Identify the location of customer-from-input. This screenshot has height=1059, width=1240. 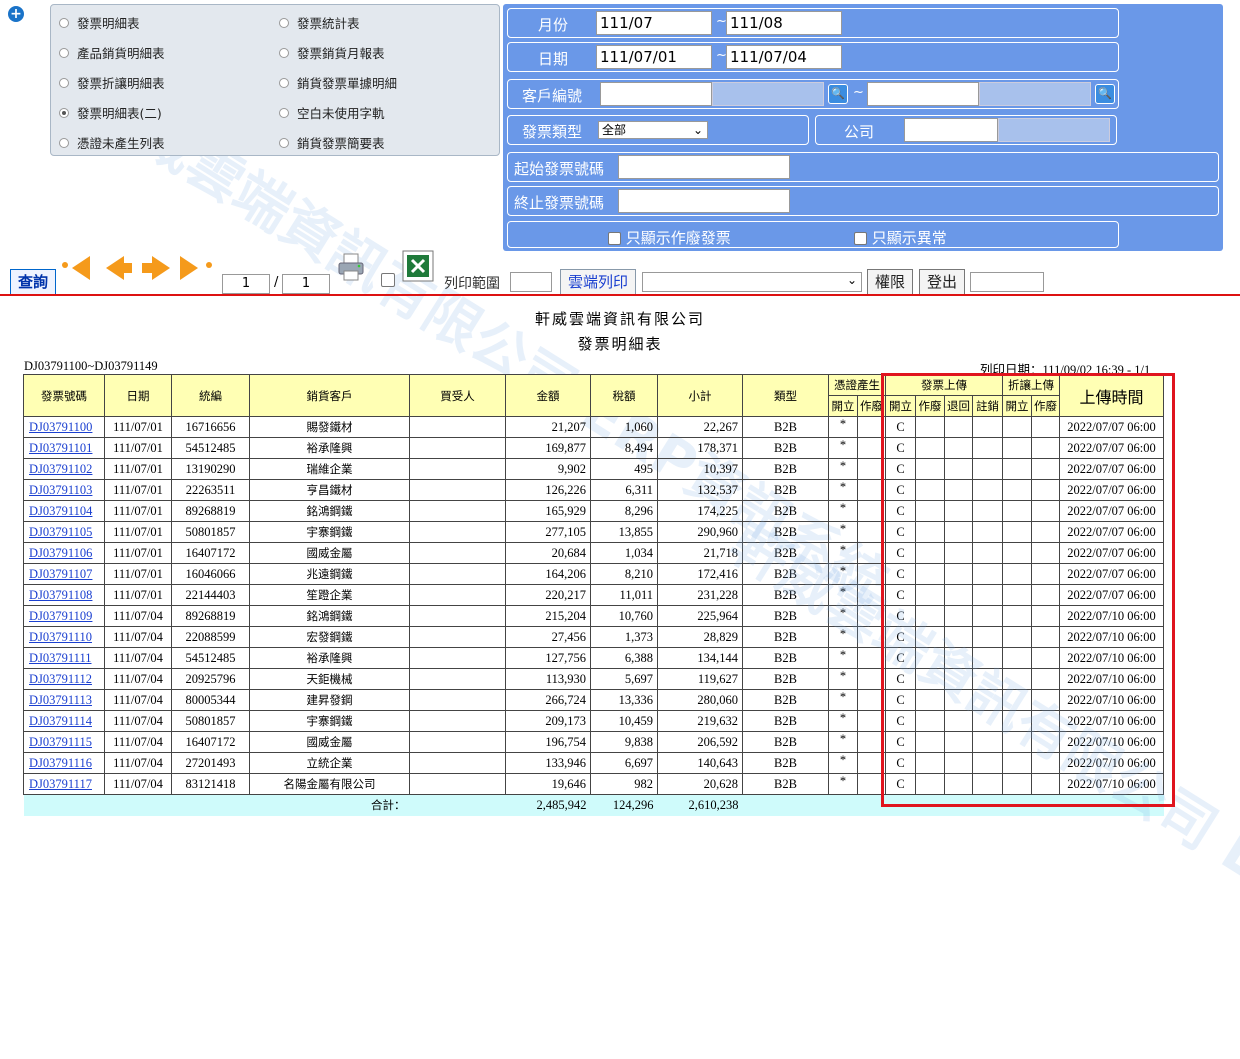
(656, 94).